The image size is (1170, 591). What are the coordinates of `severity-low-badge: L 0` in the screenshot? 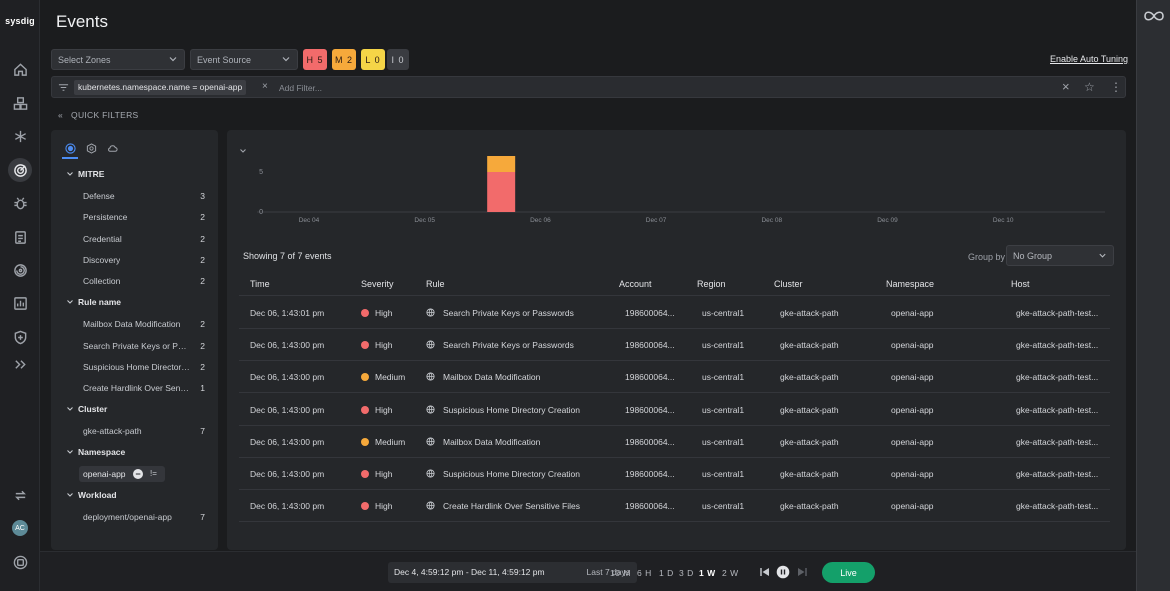 It's located at (373, 59).